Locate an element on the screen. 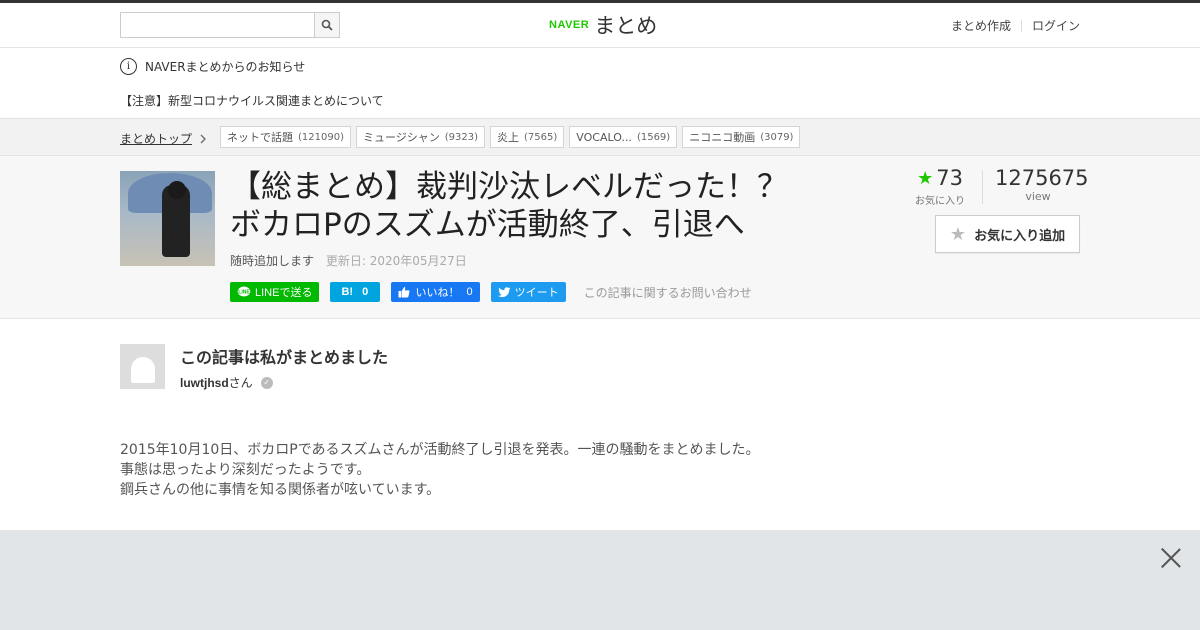 The image size is (1200, 630). header-divider is located at coordinates (1021, 25).